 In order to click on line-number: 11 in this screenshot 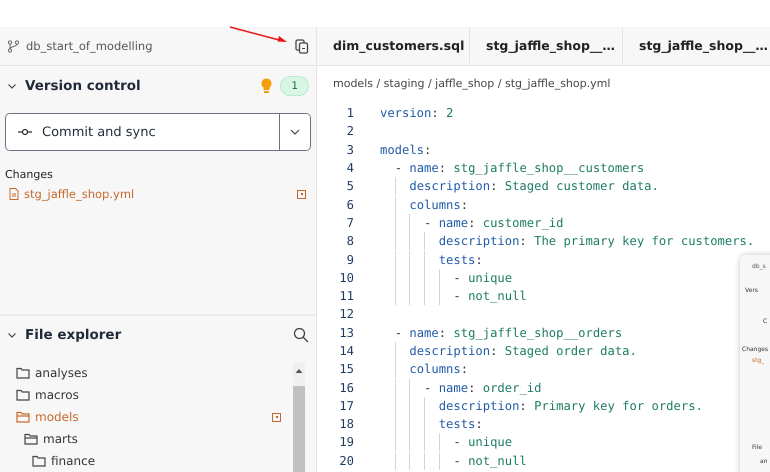, I will do `click(346, 296)`.